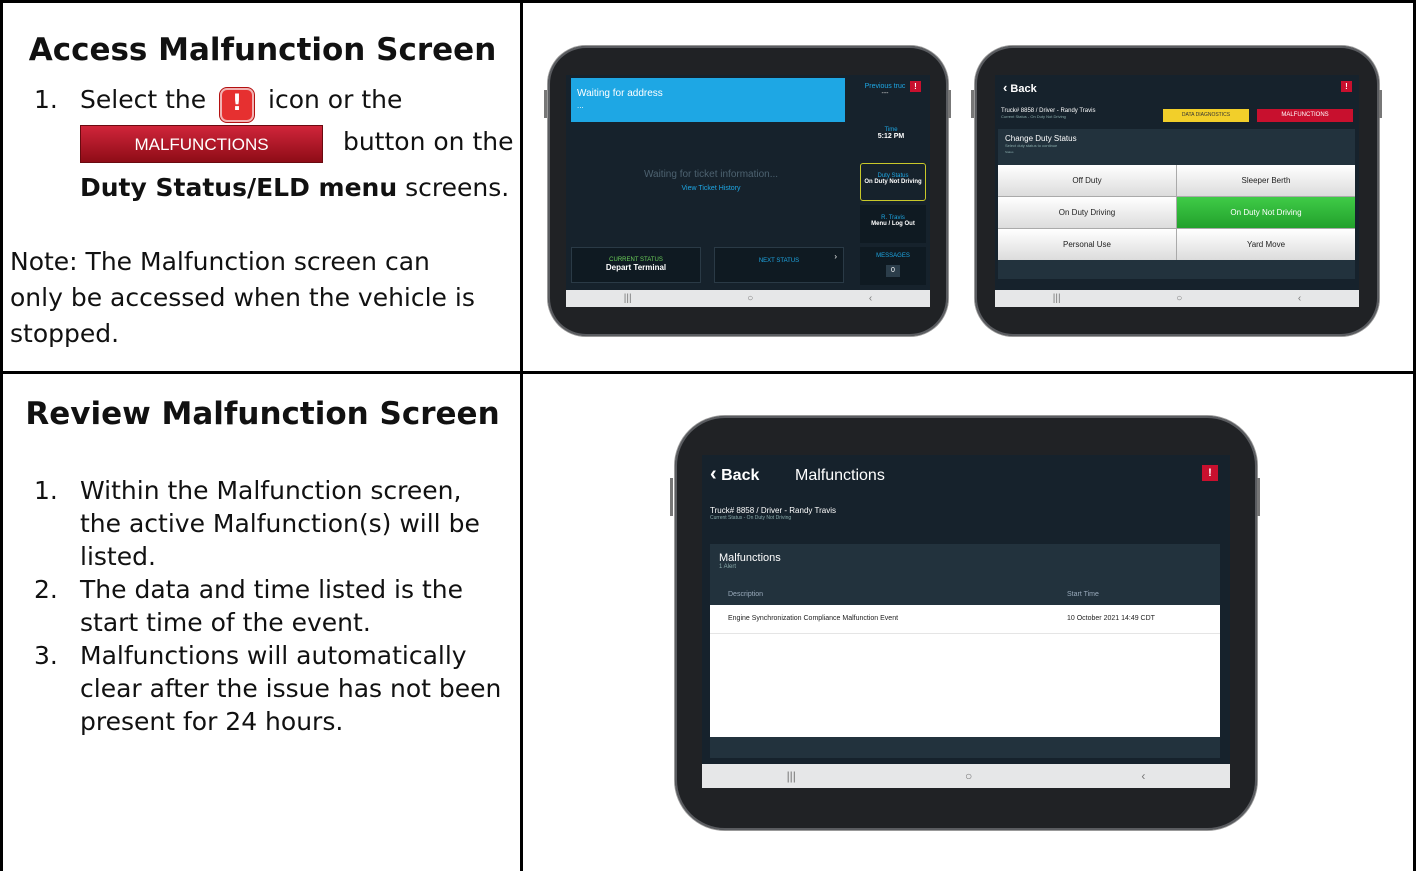  Describe the element at coordinates (708, 1) in the screenshot. I see `border-top` at that location.